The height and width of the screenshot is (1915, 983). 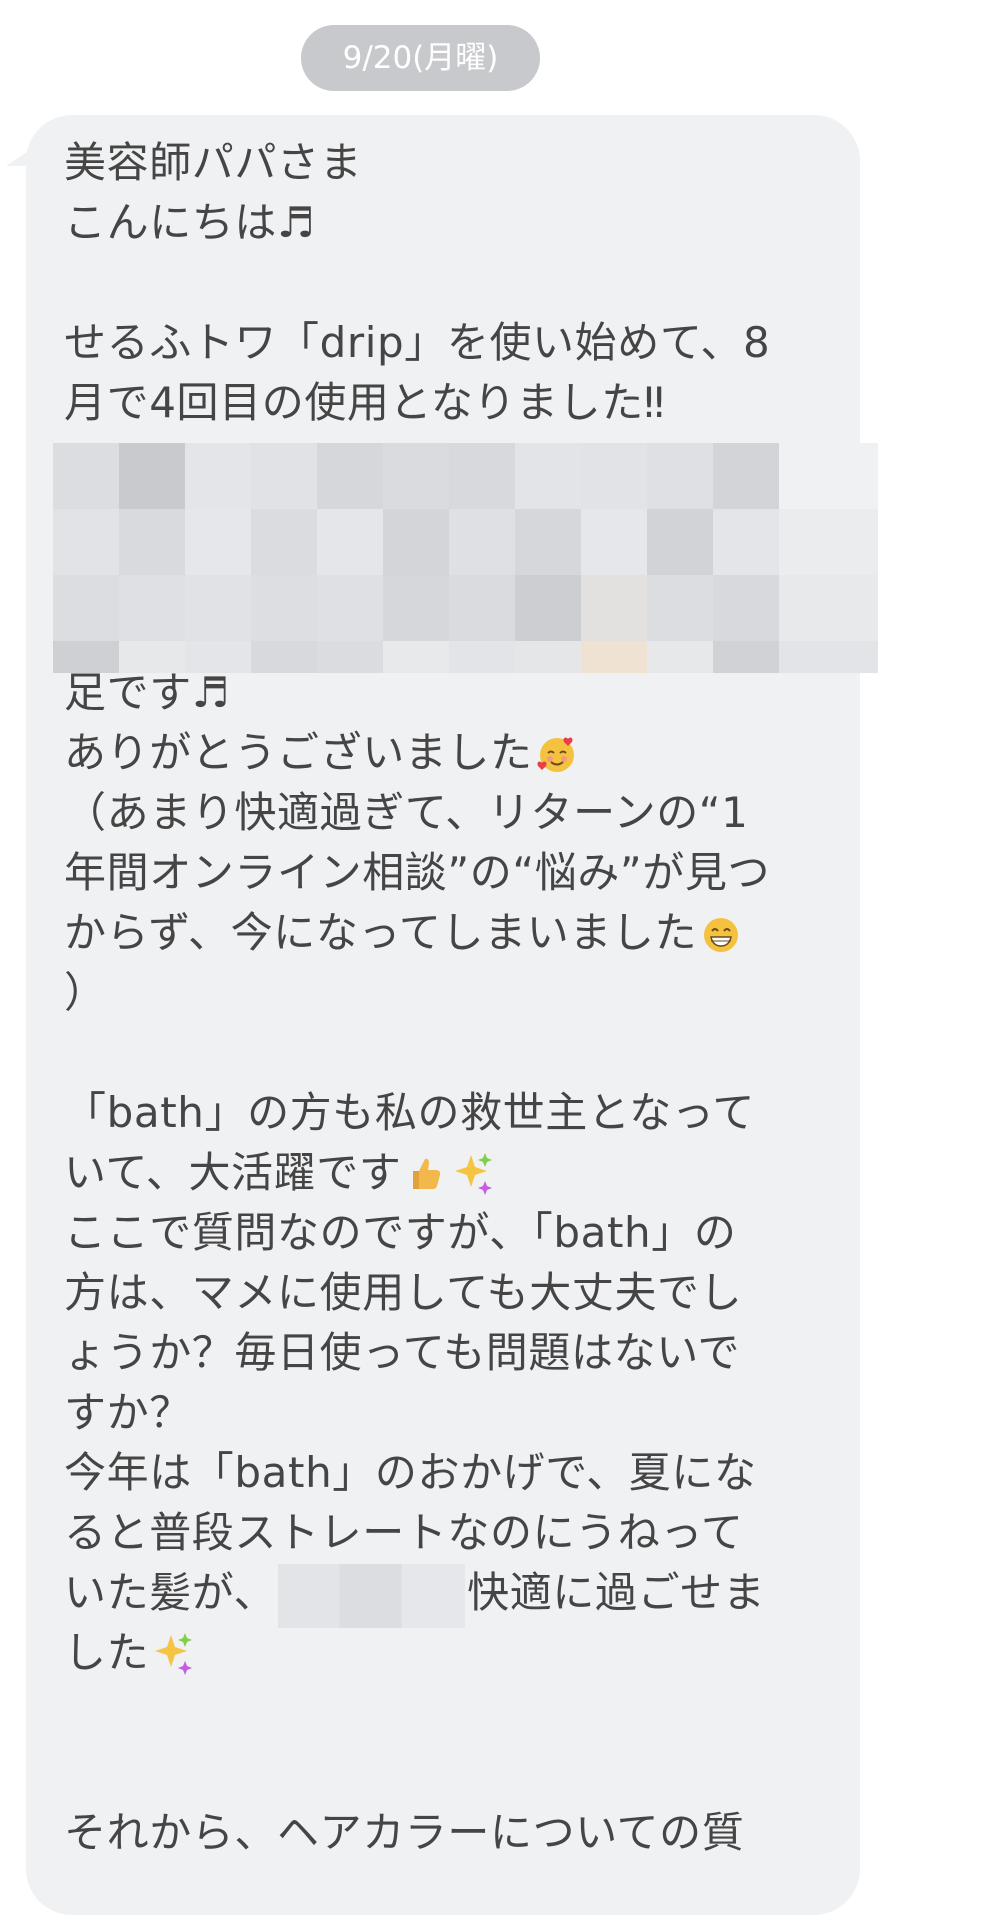 What do you see at coordinates (402, 1352) in the screenshot?
I see `message-line: ょうか？毎日使っても問題はないで` at bounding box center [402, 1352].